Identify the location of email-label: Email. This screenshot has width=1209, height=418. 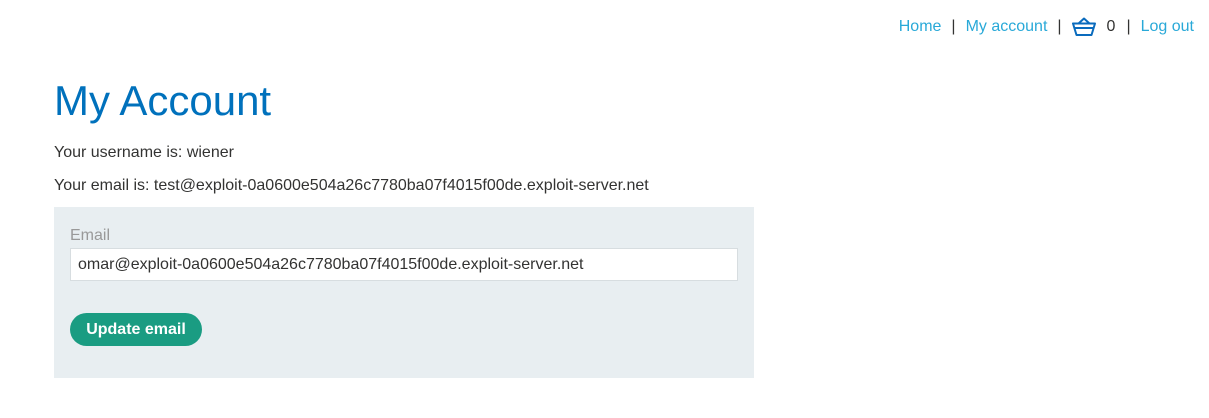
(90, 235).